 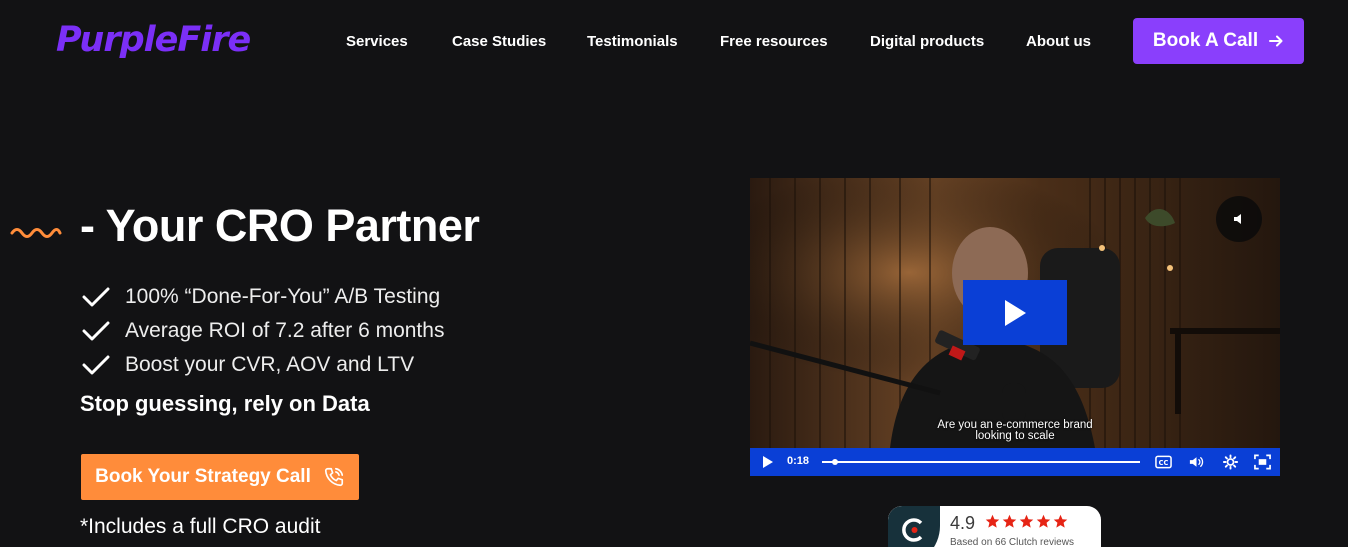 What do you see at coordinates (280, 225) in the screenshot?
I see `hero-title: - Your CRO Partner` at bounding box center [280, 225].